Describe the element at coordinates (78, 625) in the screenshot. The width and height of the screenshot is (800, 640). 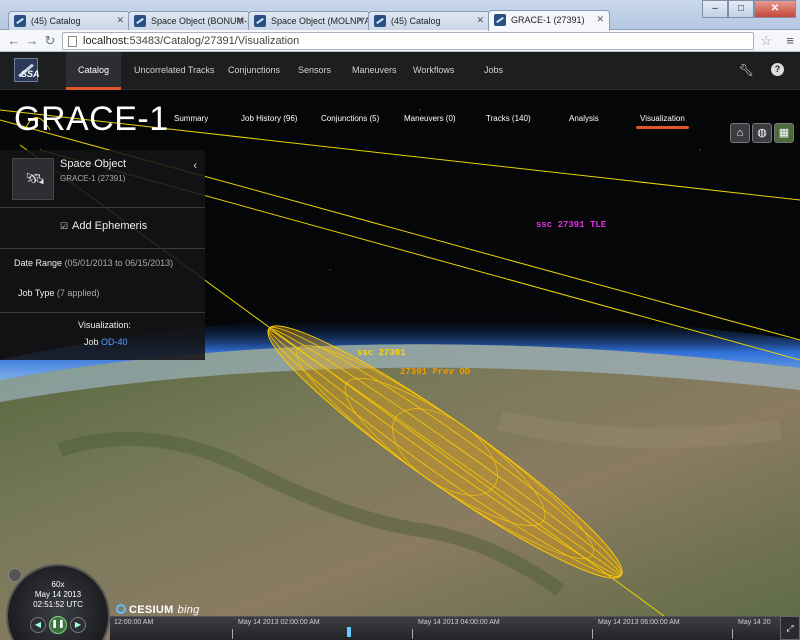
I see `play-forward-icon: ▶` at that location.